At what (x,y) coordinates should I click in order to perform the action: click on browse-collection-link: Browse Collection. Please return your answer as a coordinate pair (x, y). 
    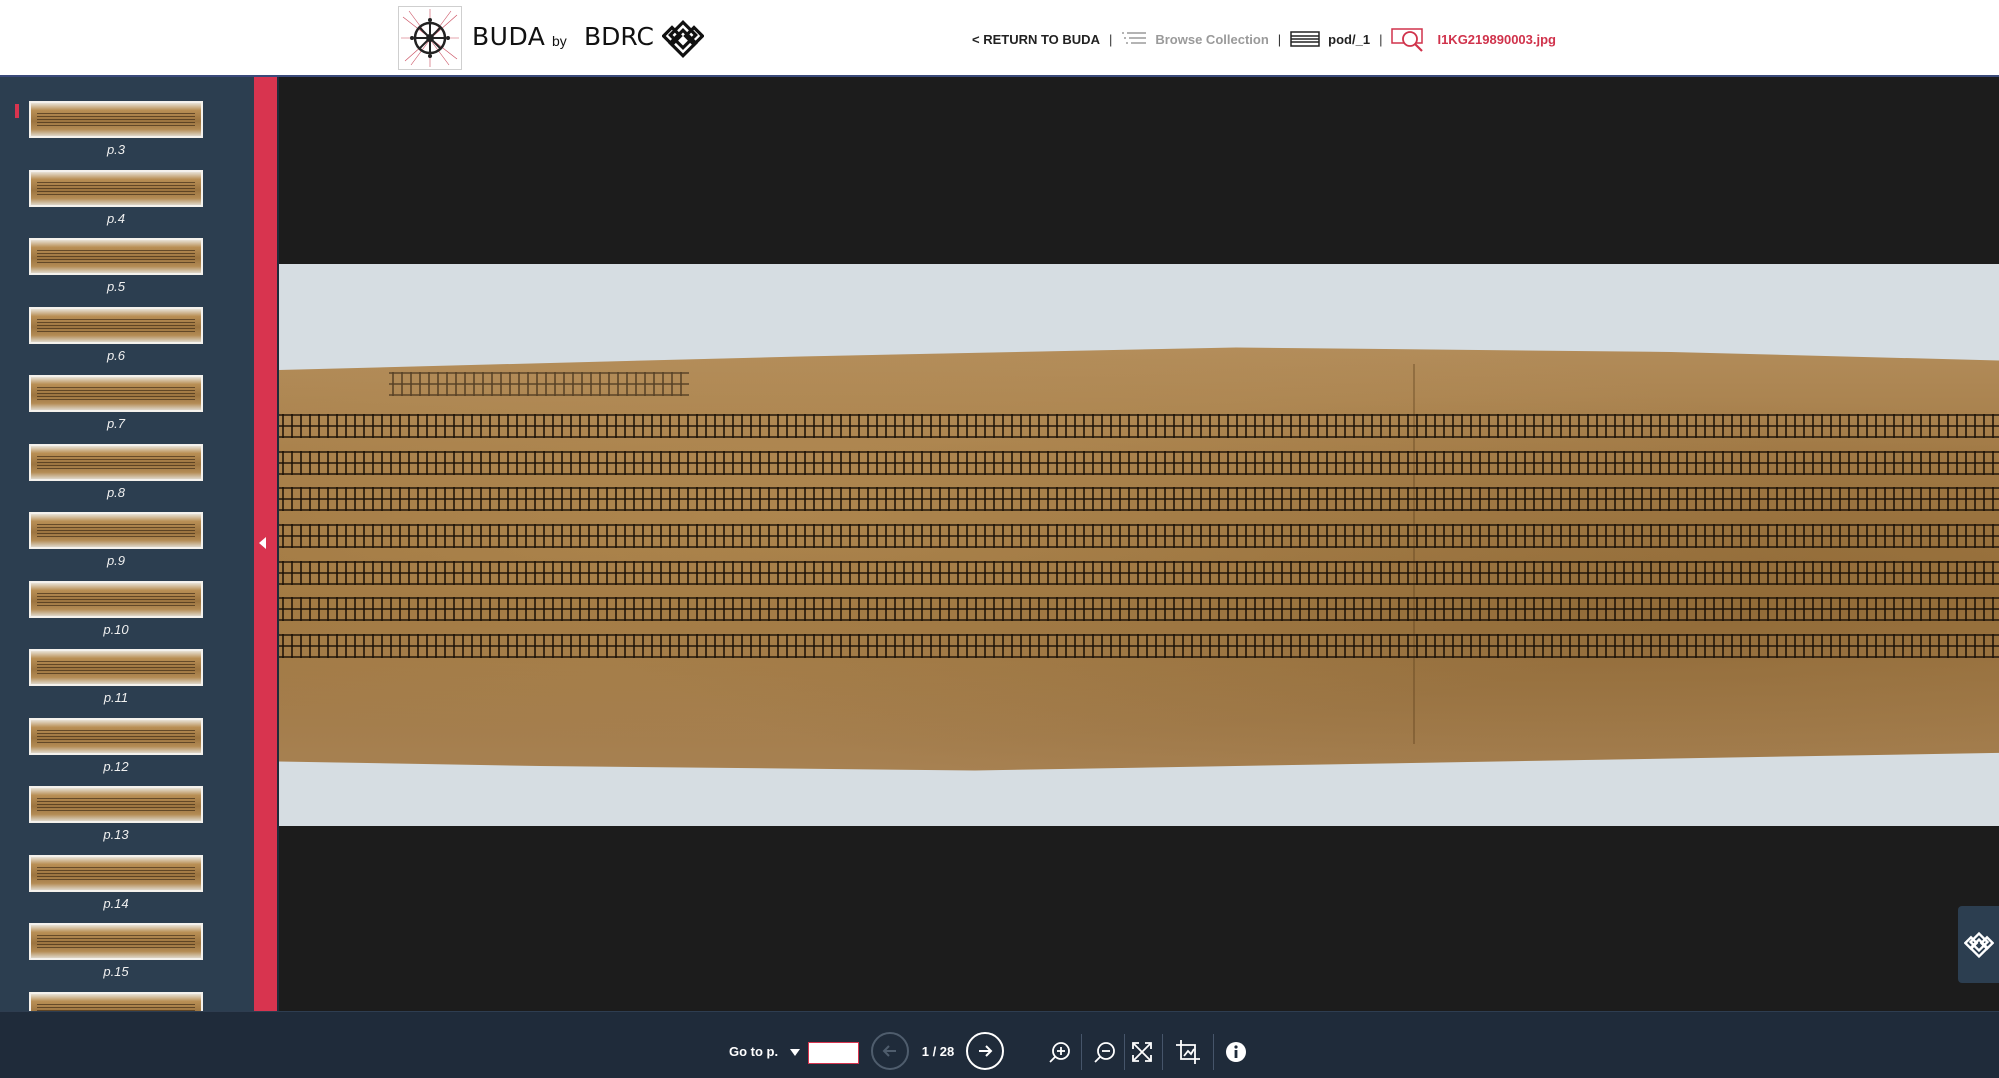
    Looking at the image, I should click on (1211, 39).